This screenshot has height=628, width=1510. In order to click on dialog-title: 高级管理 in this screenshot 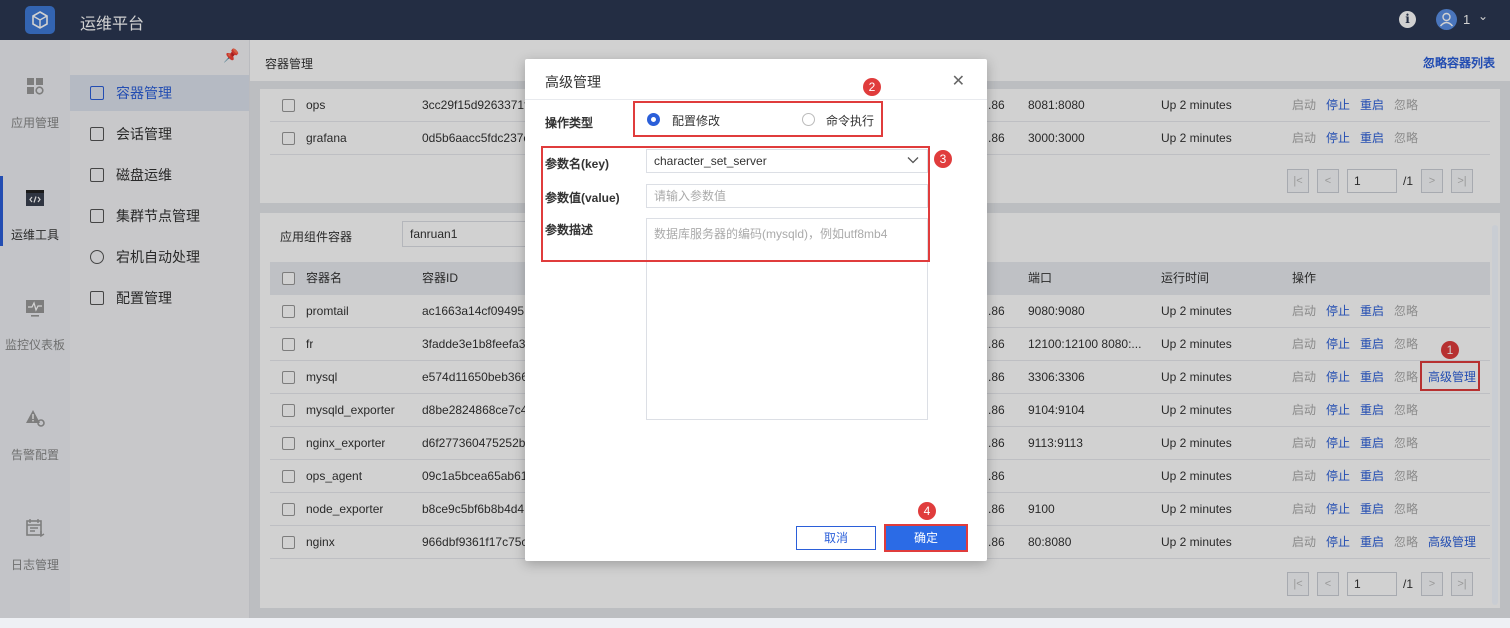, I will do `click(573, 82)`.